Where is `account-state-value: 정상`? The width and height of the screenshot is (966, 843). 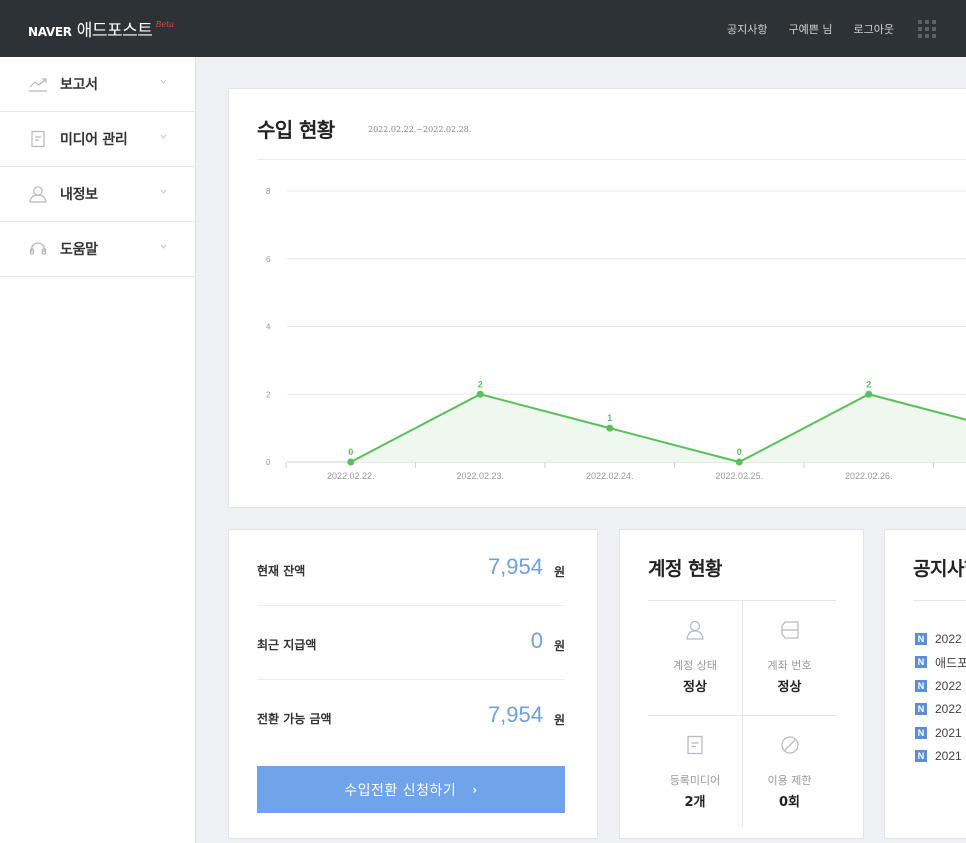
account-state-value: 정상 is located at coordinates (695, 687).